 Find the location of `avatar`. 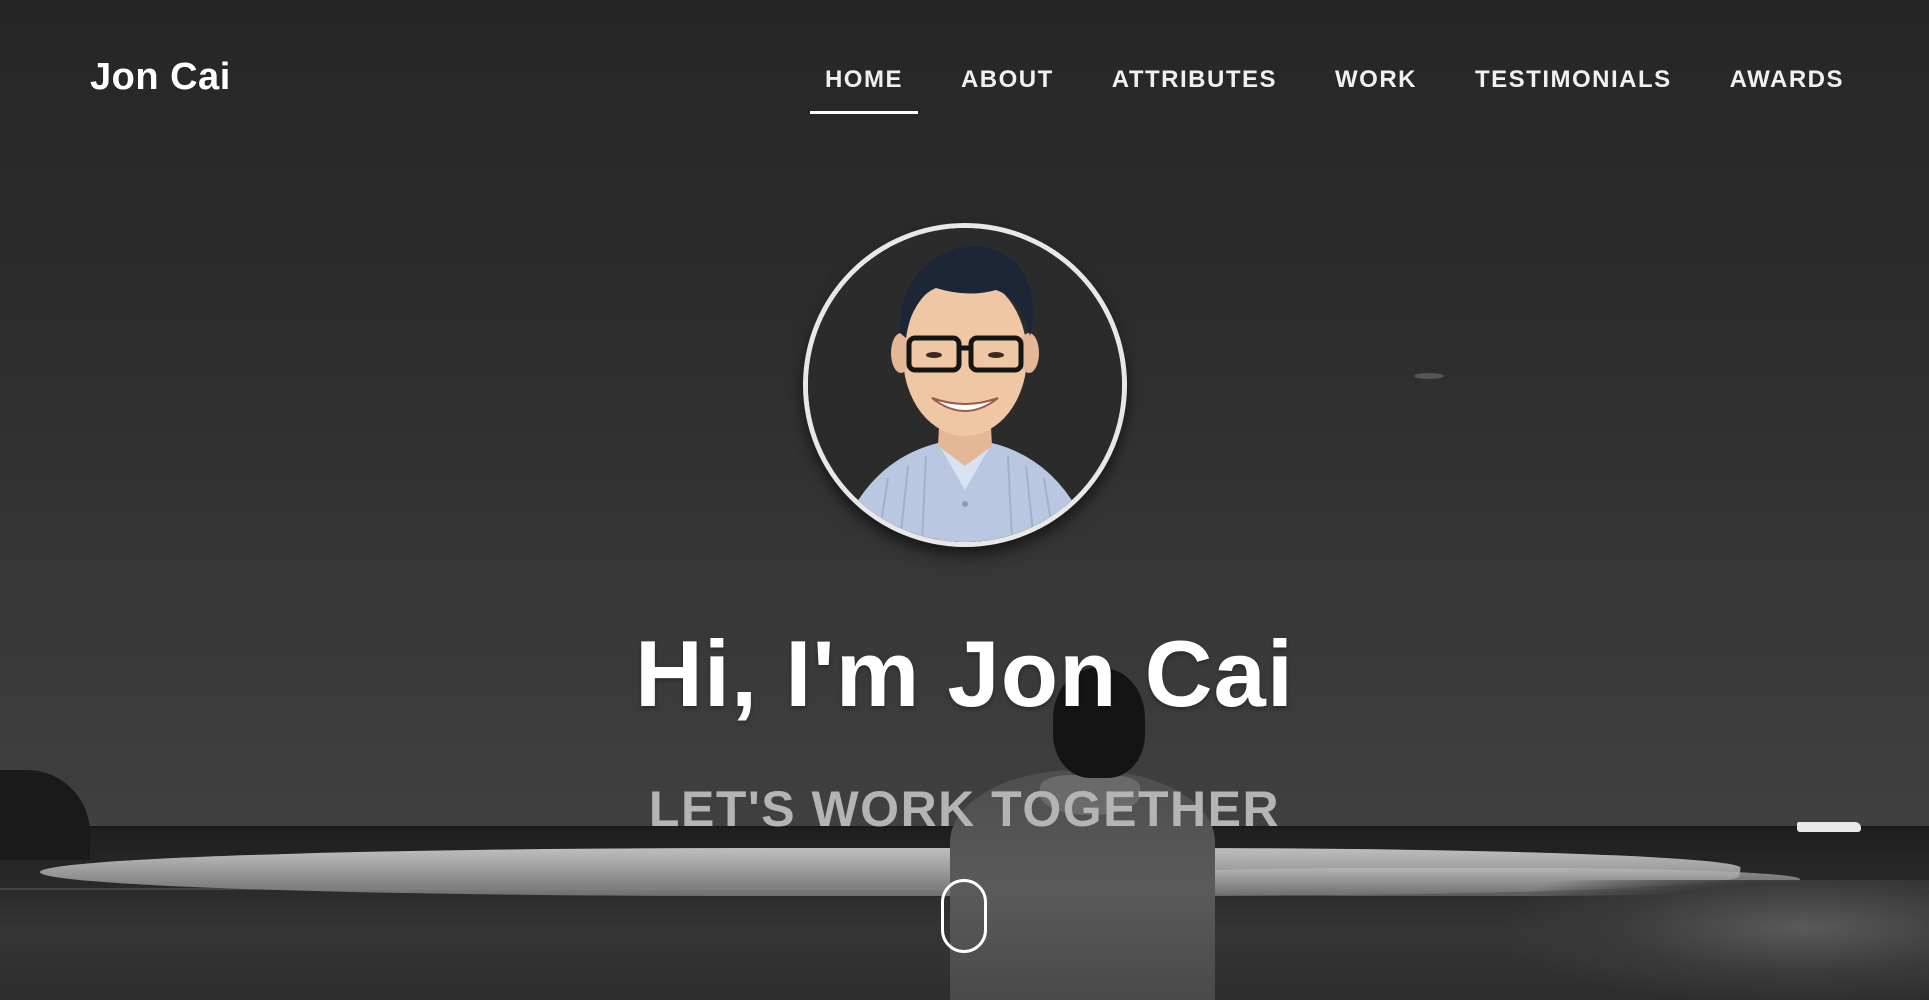

avatar is located at coordinates (965, 385).